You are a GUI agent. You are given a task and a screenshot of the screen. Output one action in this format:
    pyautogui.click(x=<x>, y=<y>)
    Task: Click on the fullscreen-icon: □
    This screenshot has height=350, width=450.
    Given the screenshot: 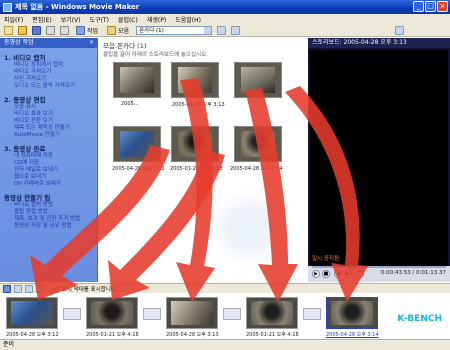 What is the action you would take?
    pyautogui.click(x=360, y=274)
    